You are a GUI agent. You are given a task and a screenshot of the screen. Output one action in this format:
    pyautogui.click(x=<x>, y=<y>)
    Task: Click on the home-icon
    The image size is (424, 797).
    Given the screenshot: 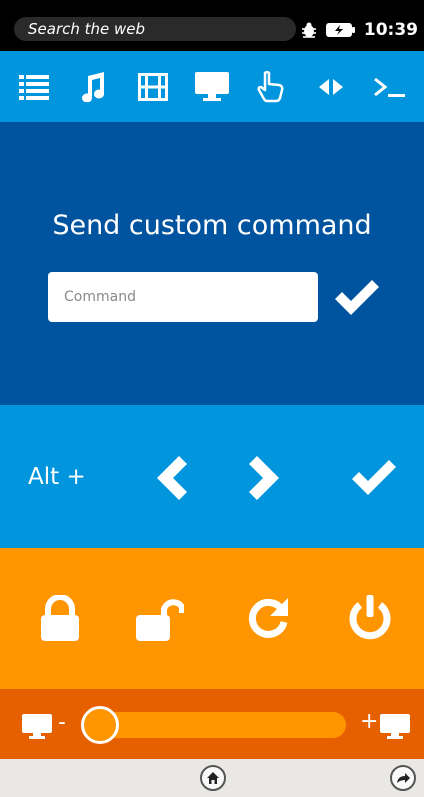 What is the action you would take?
    pyautogui.click(x=213, y=778)
    